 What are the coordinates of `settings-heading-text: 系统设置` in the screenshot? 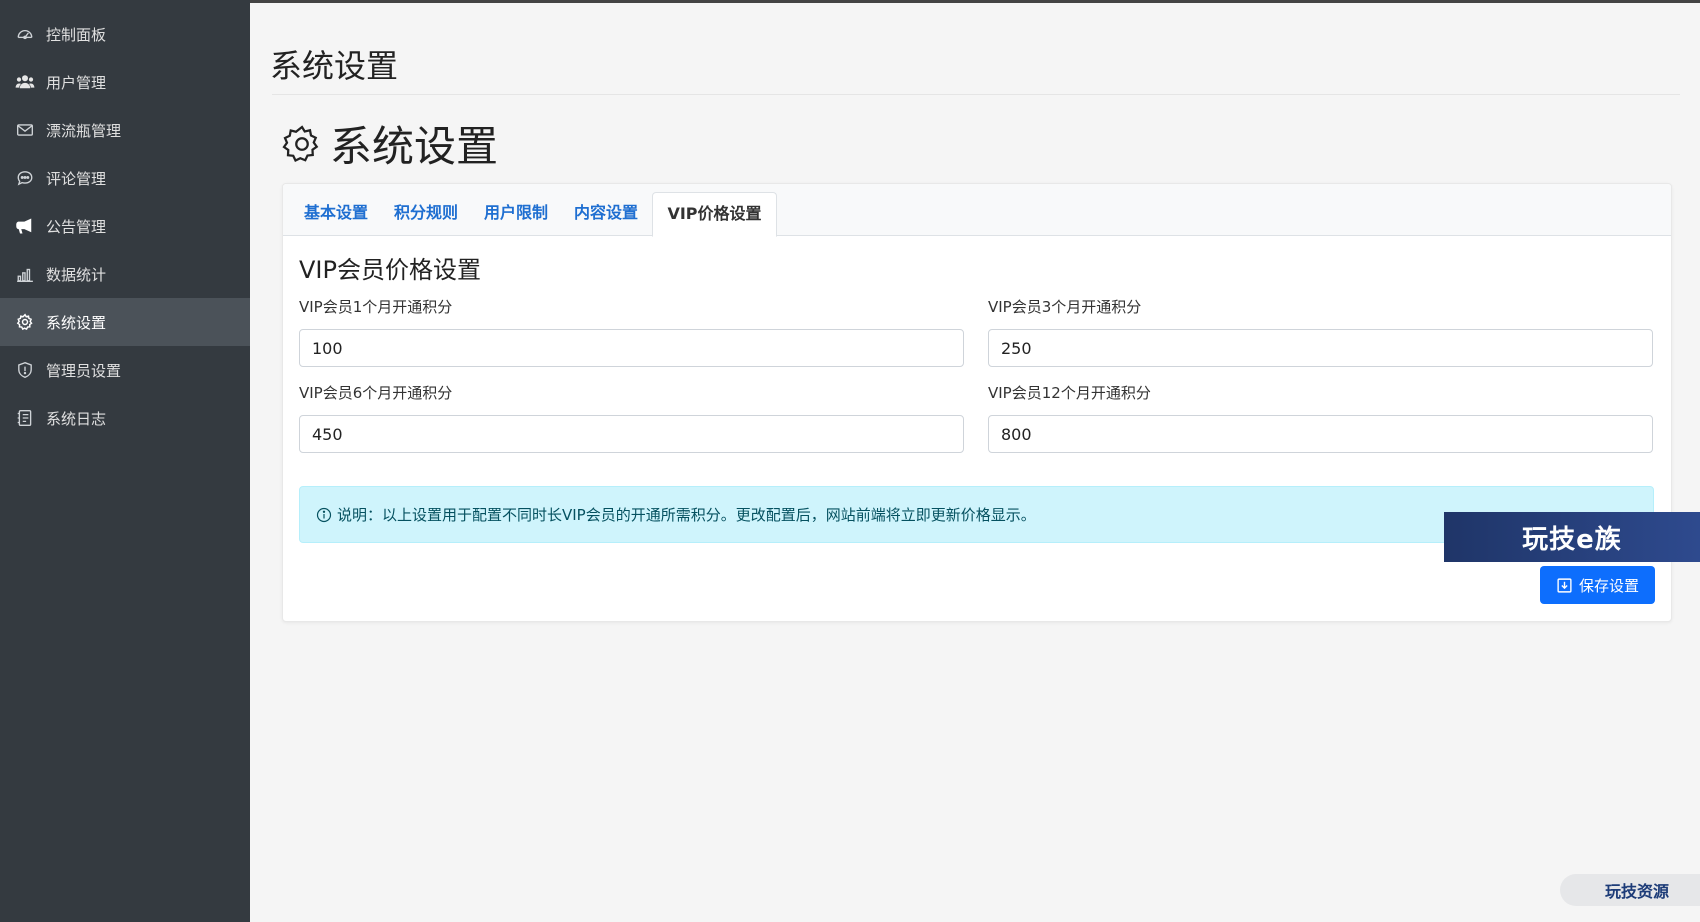 It's located at (414, 146).